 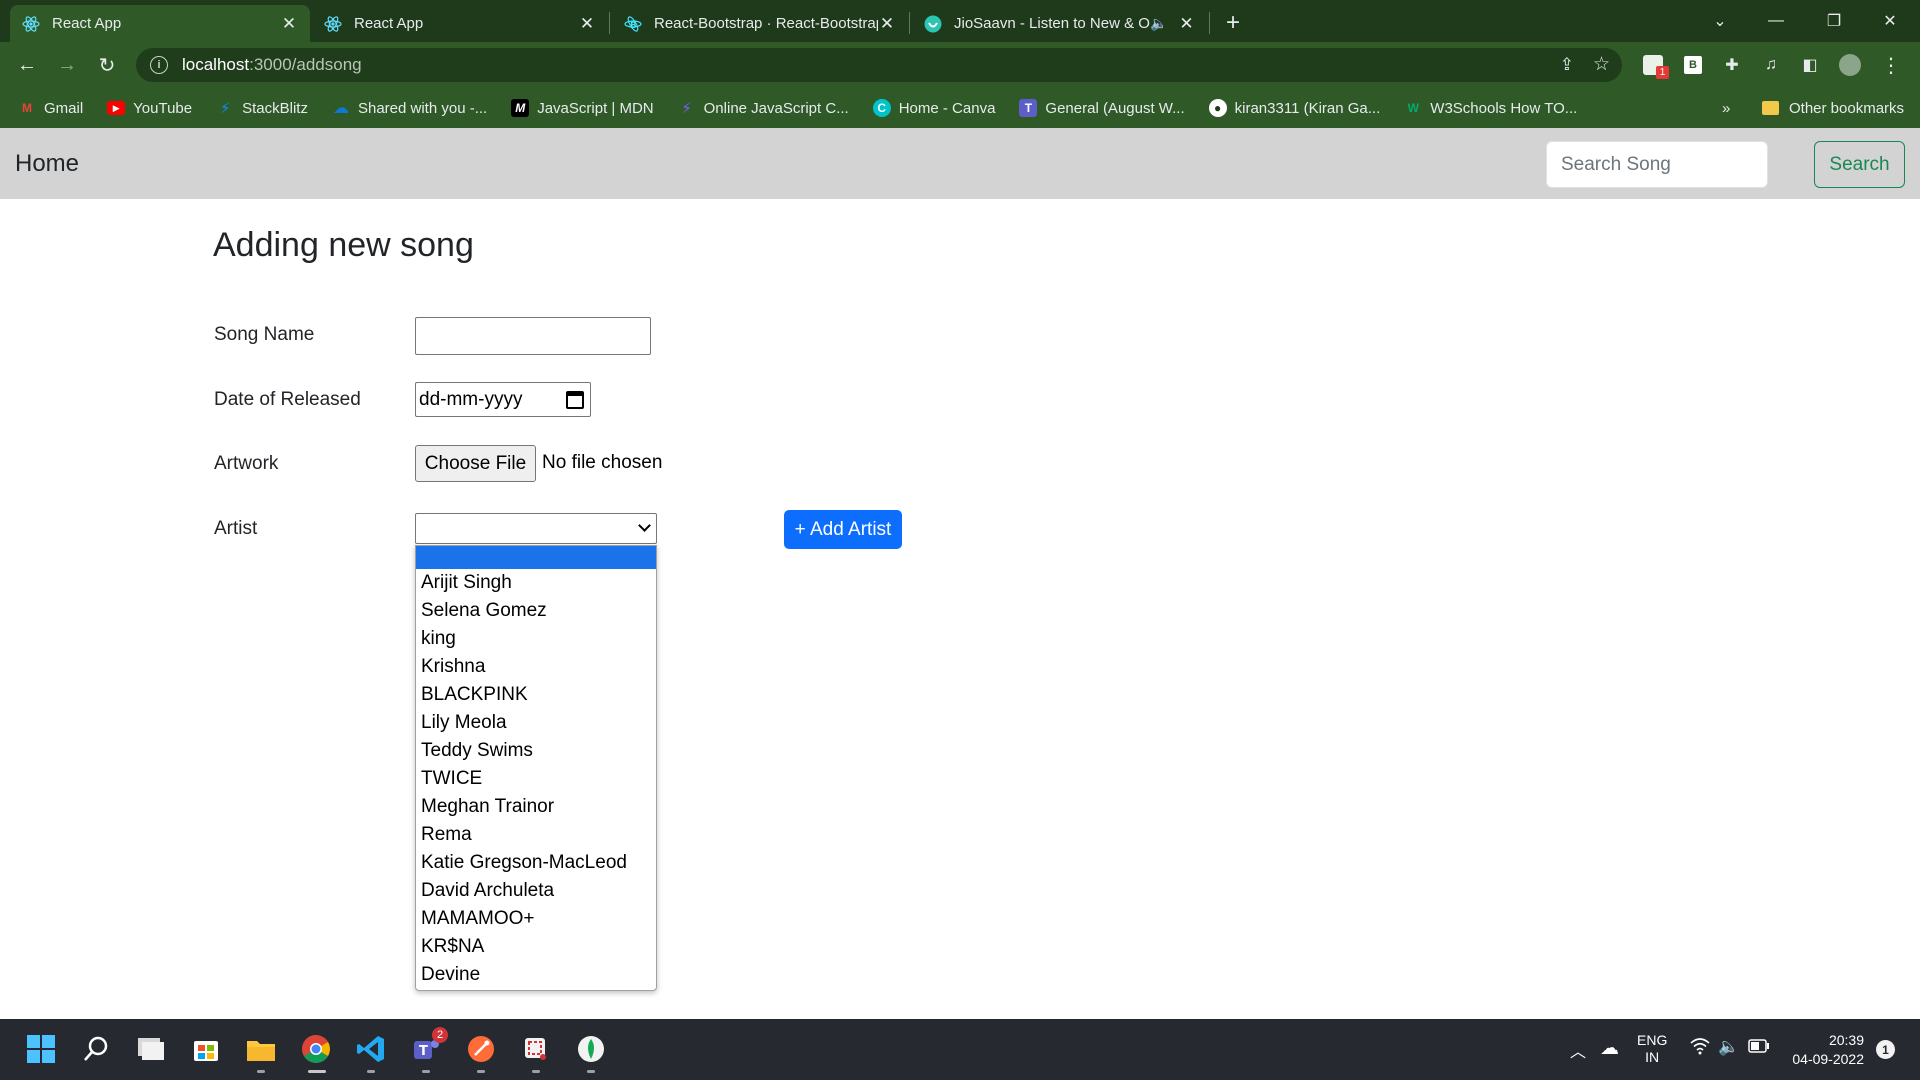 I want to click on microsoft-store-icon, so click(x=206, y=1049).